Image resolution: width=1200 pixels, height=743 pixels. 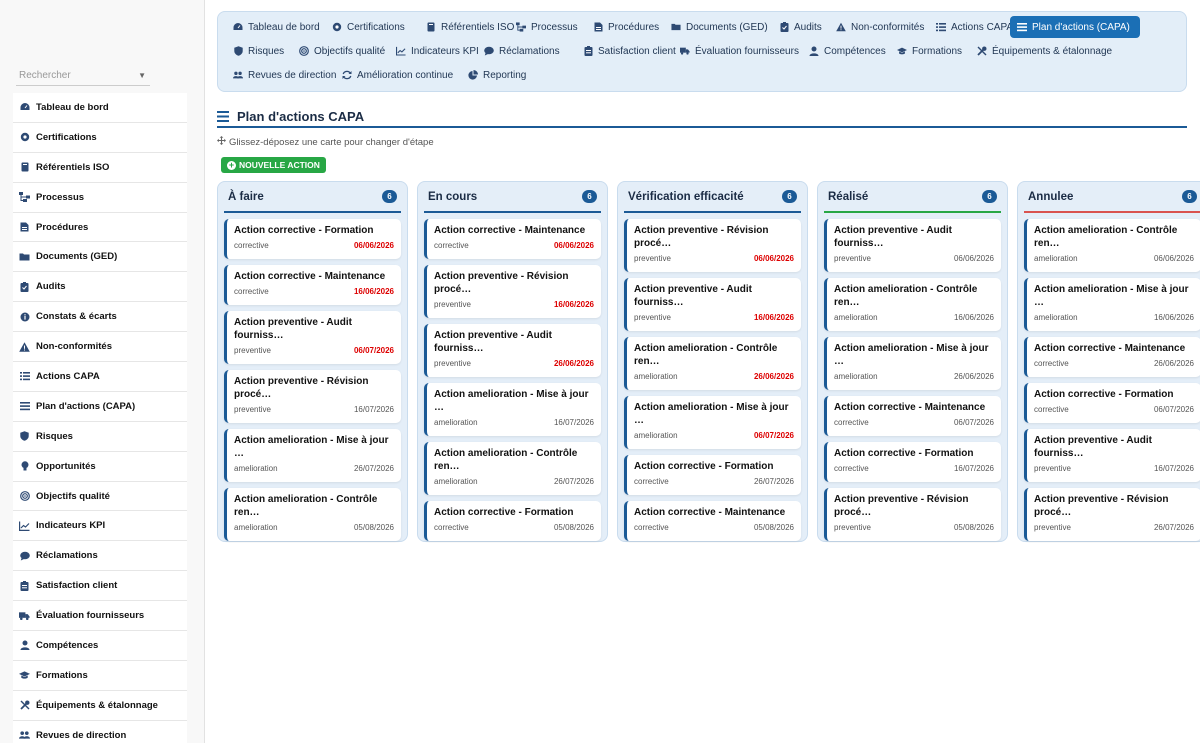 I want to click on sidebar-item-risques: Risques, so click(x=100, y=437).